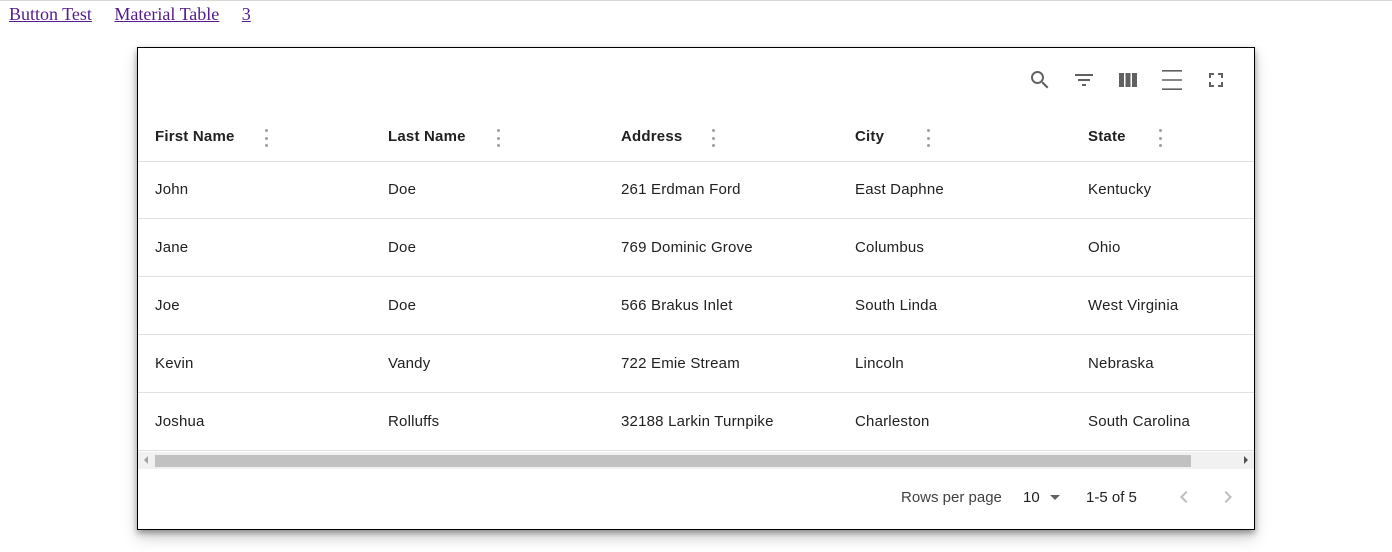 This screenshot has width=1392, height=552. What do you see at coordinates (1133, 305) in the screenshot?
I see `cell-state: West Virginia` at bounding box center [1133, 305].